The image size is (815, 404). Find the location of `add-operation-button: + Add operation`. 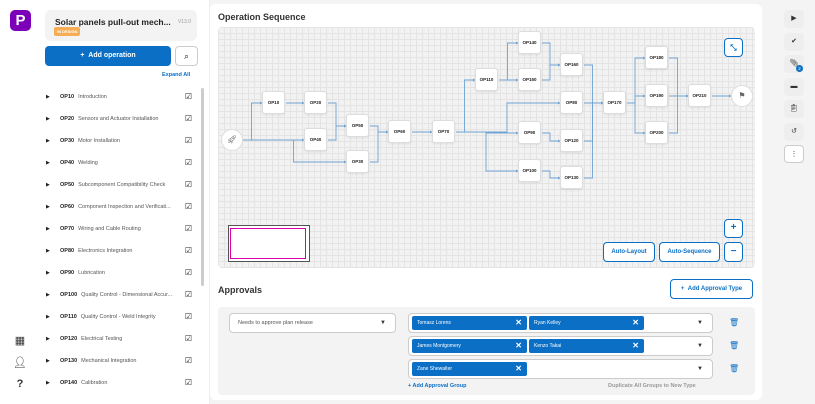

add-operation-button: + Add operation is located at coordinates (108, 56).